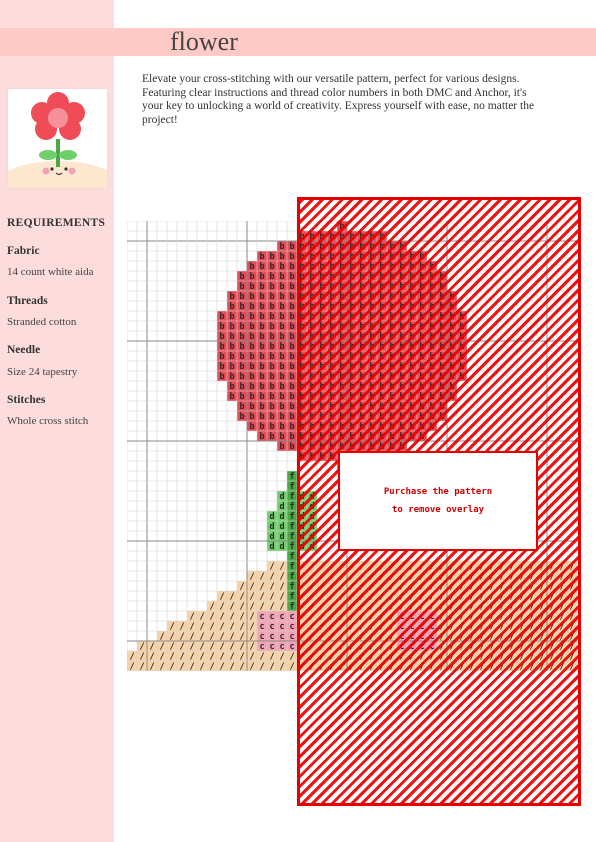  What do you see at coordinates (23, 251) in the screenshot?
I see `fabric-label: Fabric` at bounding box center [23, 251].